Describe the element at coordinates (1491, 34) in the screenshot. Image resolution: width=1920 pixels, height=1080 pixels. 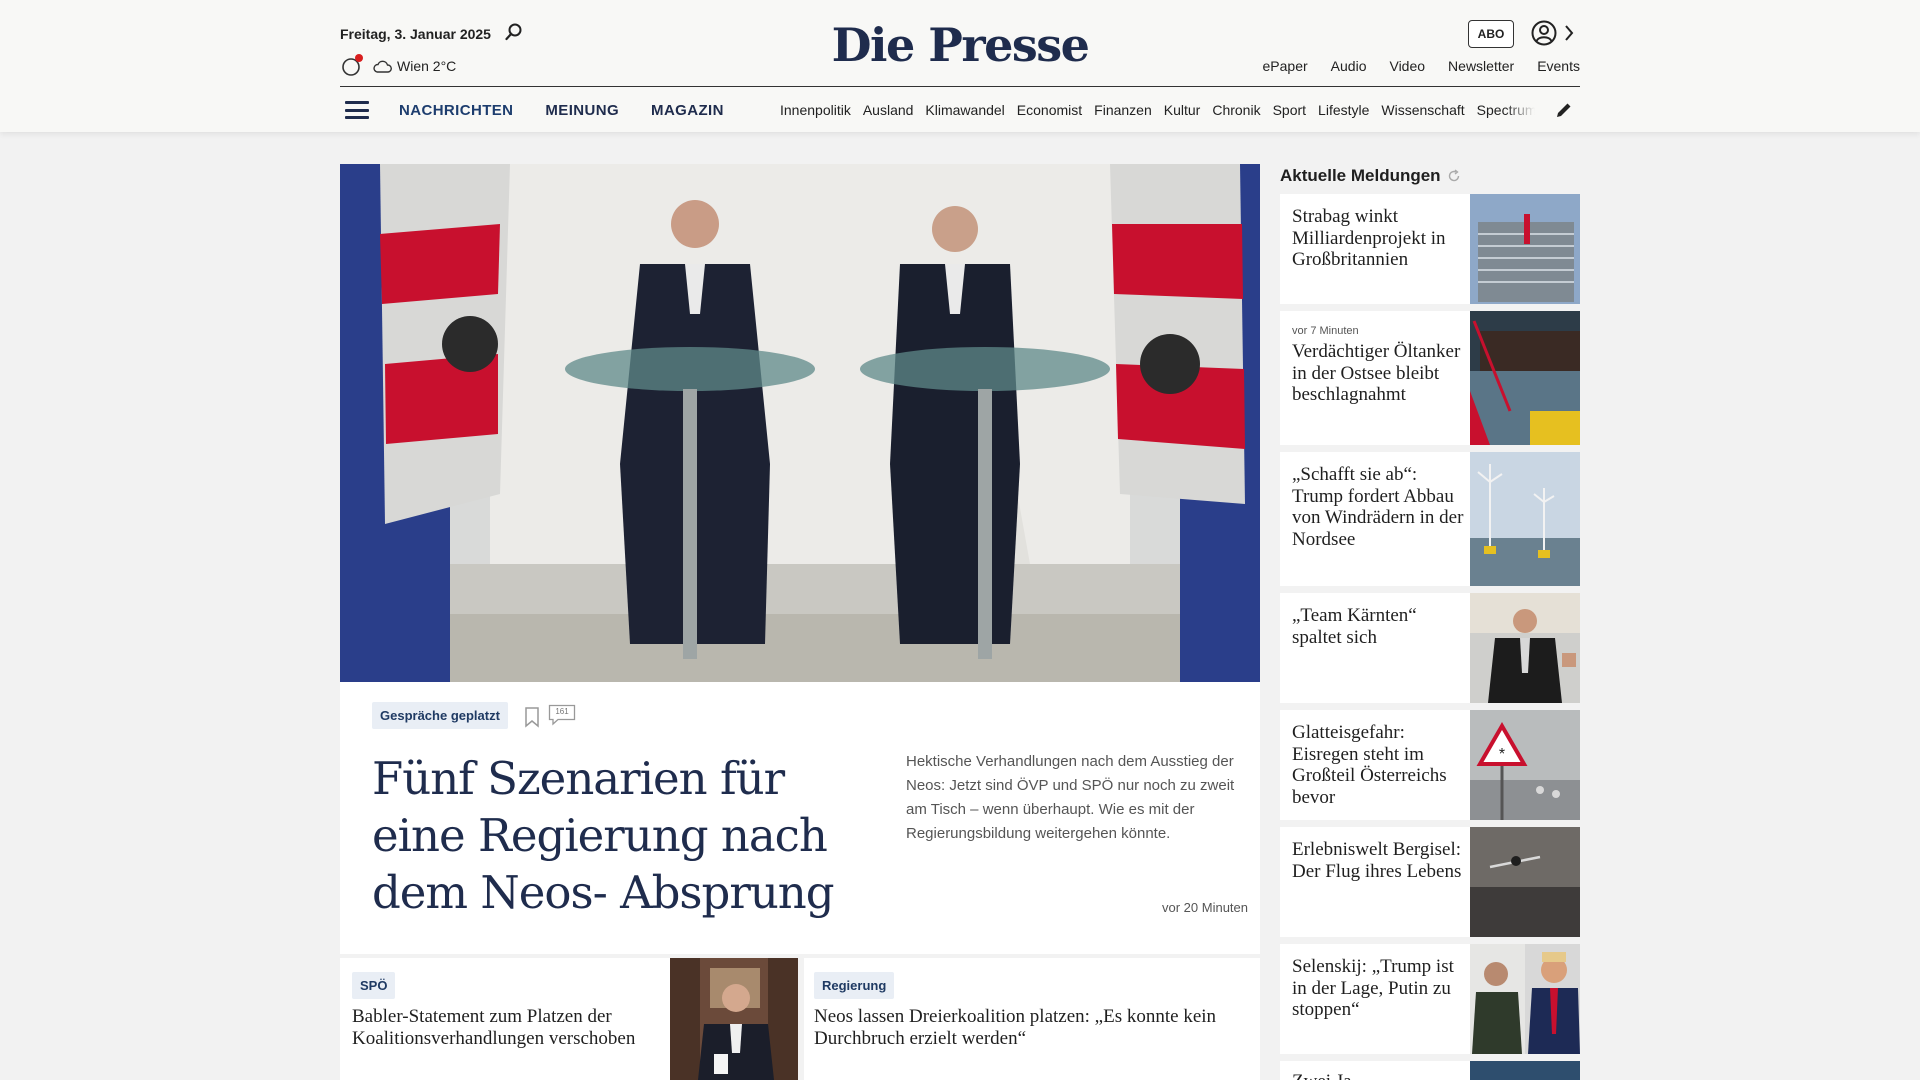
I see `abo-button: ABO` at that location.